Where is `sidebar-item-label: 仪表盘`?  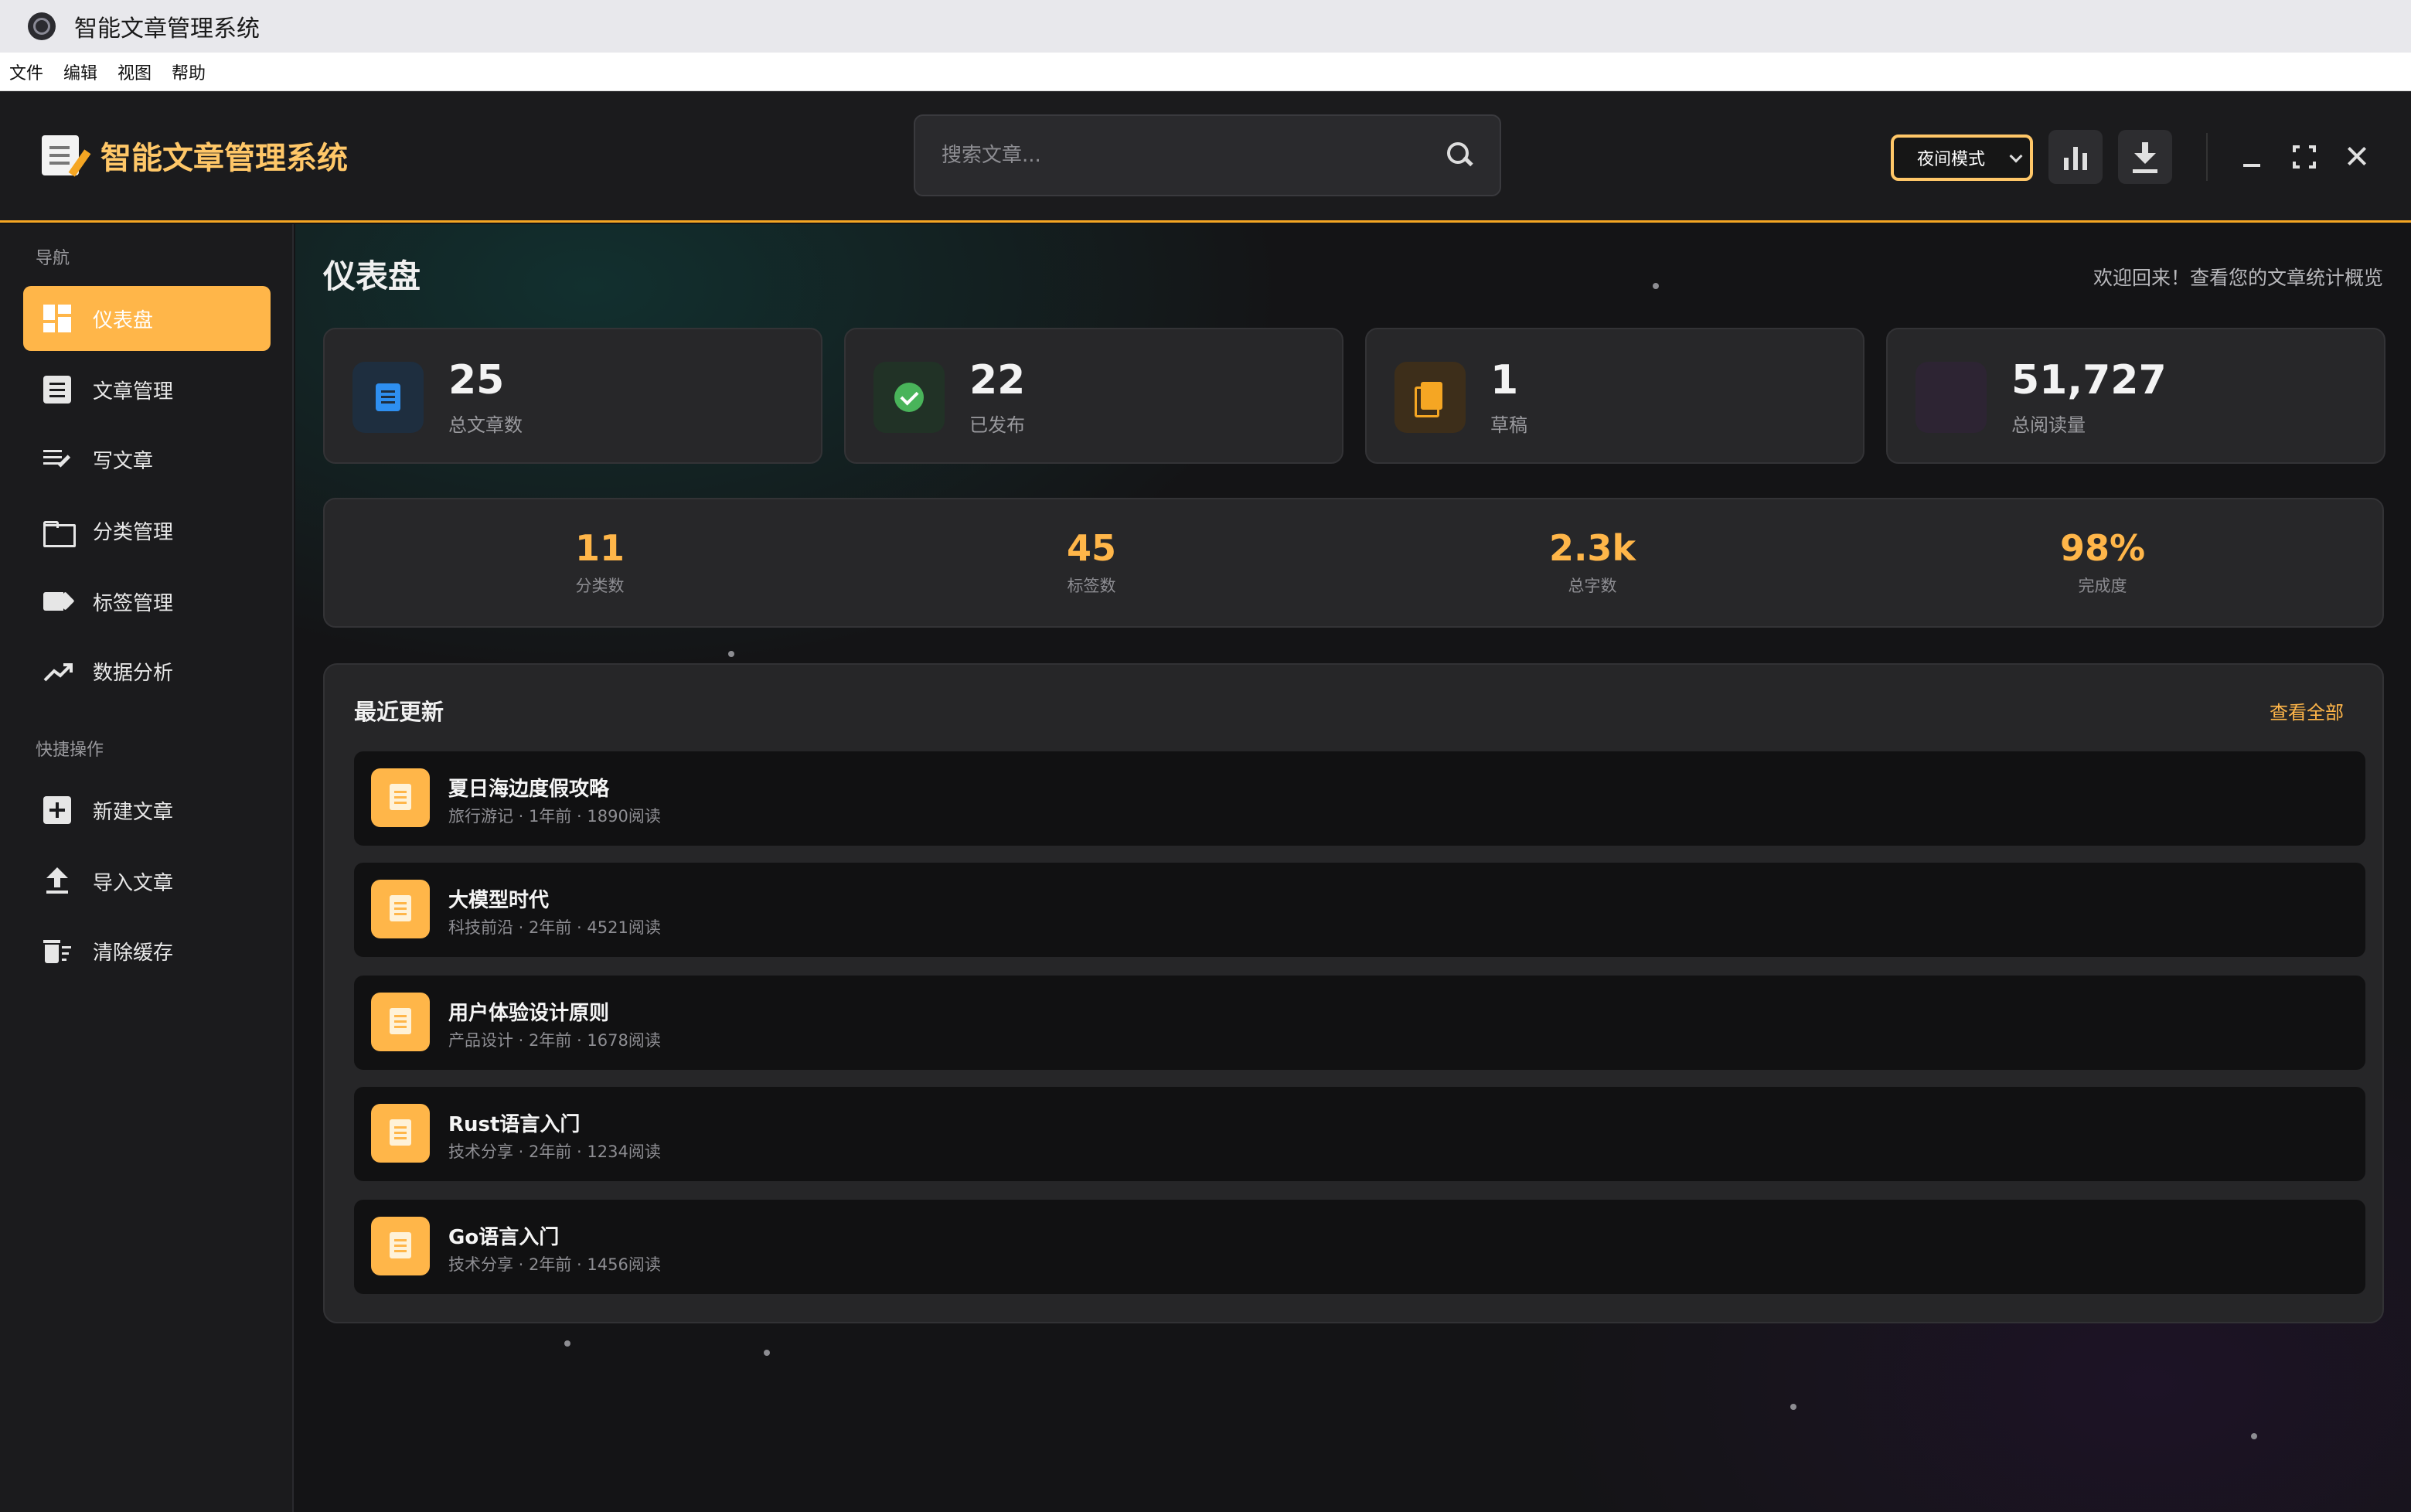
sidebar-item-label: 仪表盘 is located at coordinates (123, 320).